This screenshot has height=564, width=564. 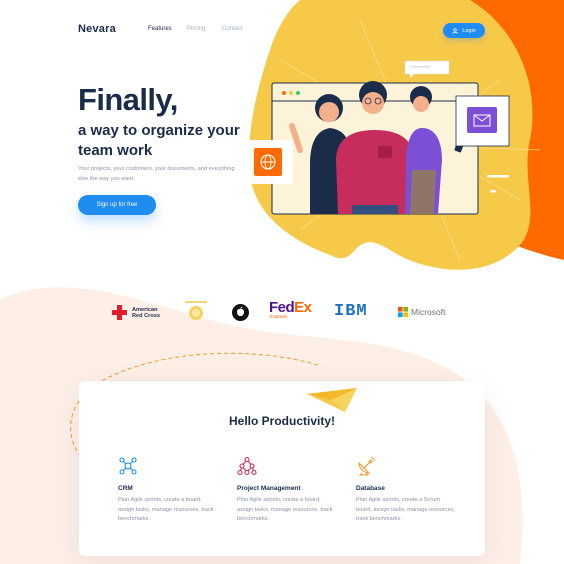 What do you see at coordinates (97, 29) in the screenshot?
I see `brand-logo: Nevara` at bounding box center [97, 29].